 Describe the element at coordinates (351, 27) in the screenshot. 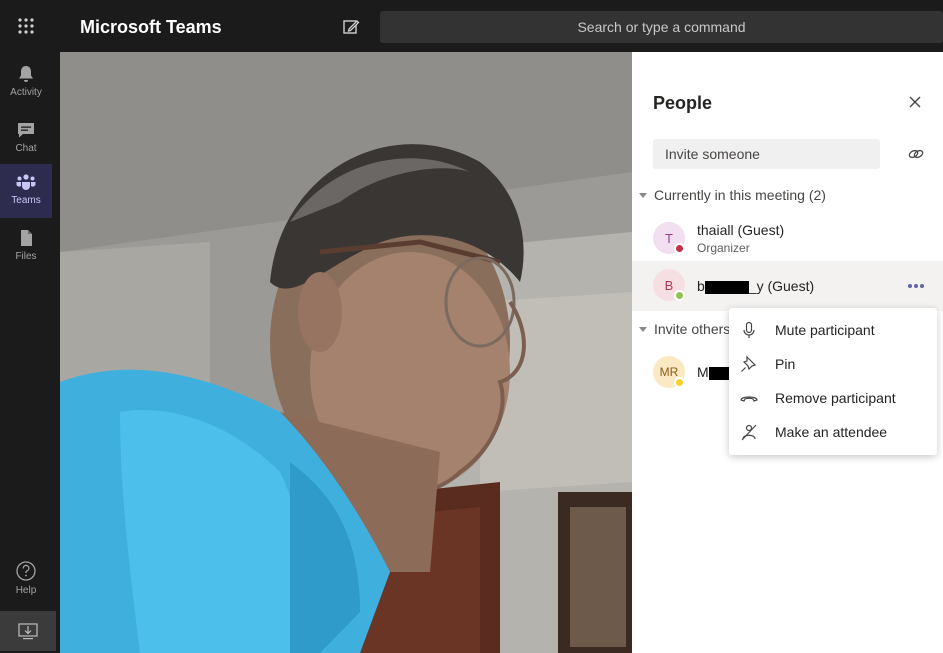

I see `new-chat-compose-icon` at that location.